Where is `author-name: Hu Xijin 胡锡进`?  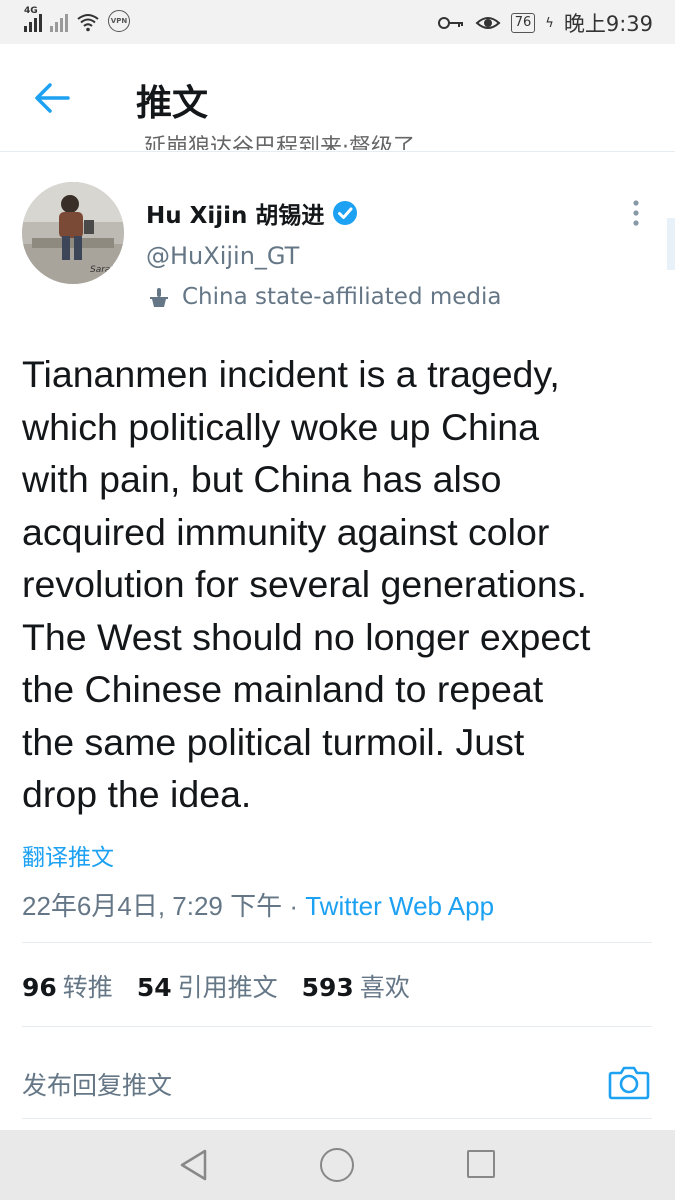
author-name: Hu Xijin 胡锡进 is located at coordinates (252, 213).